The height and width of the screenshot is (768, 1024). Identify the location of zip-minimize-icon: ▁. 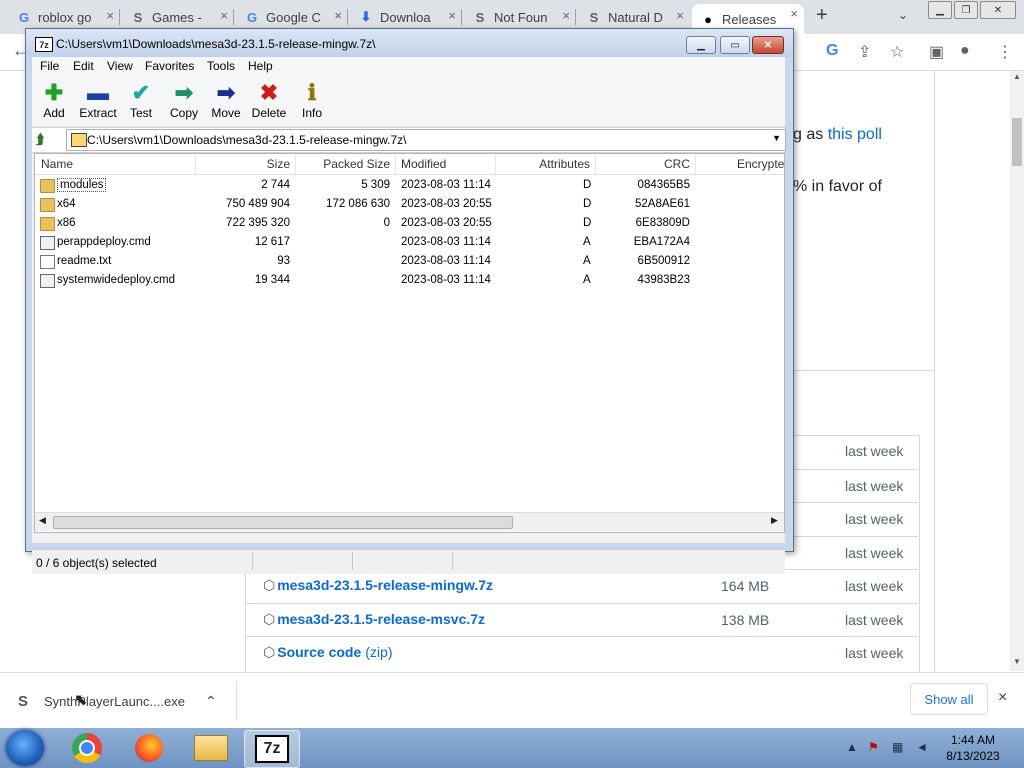
(701, 45).